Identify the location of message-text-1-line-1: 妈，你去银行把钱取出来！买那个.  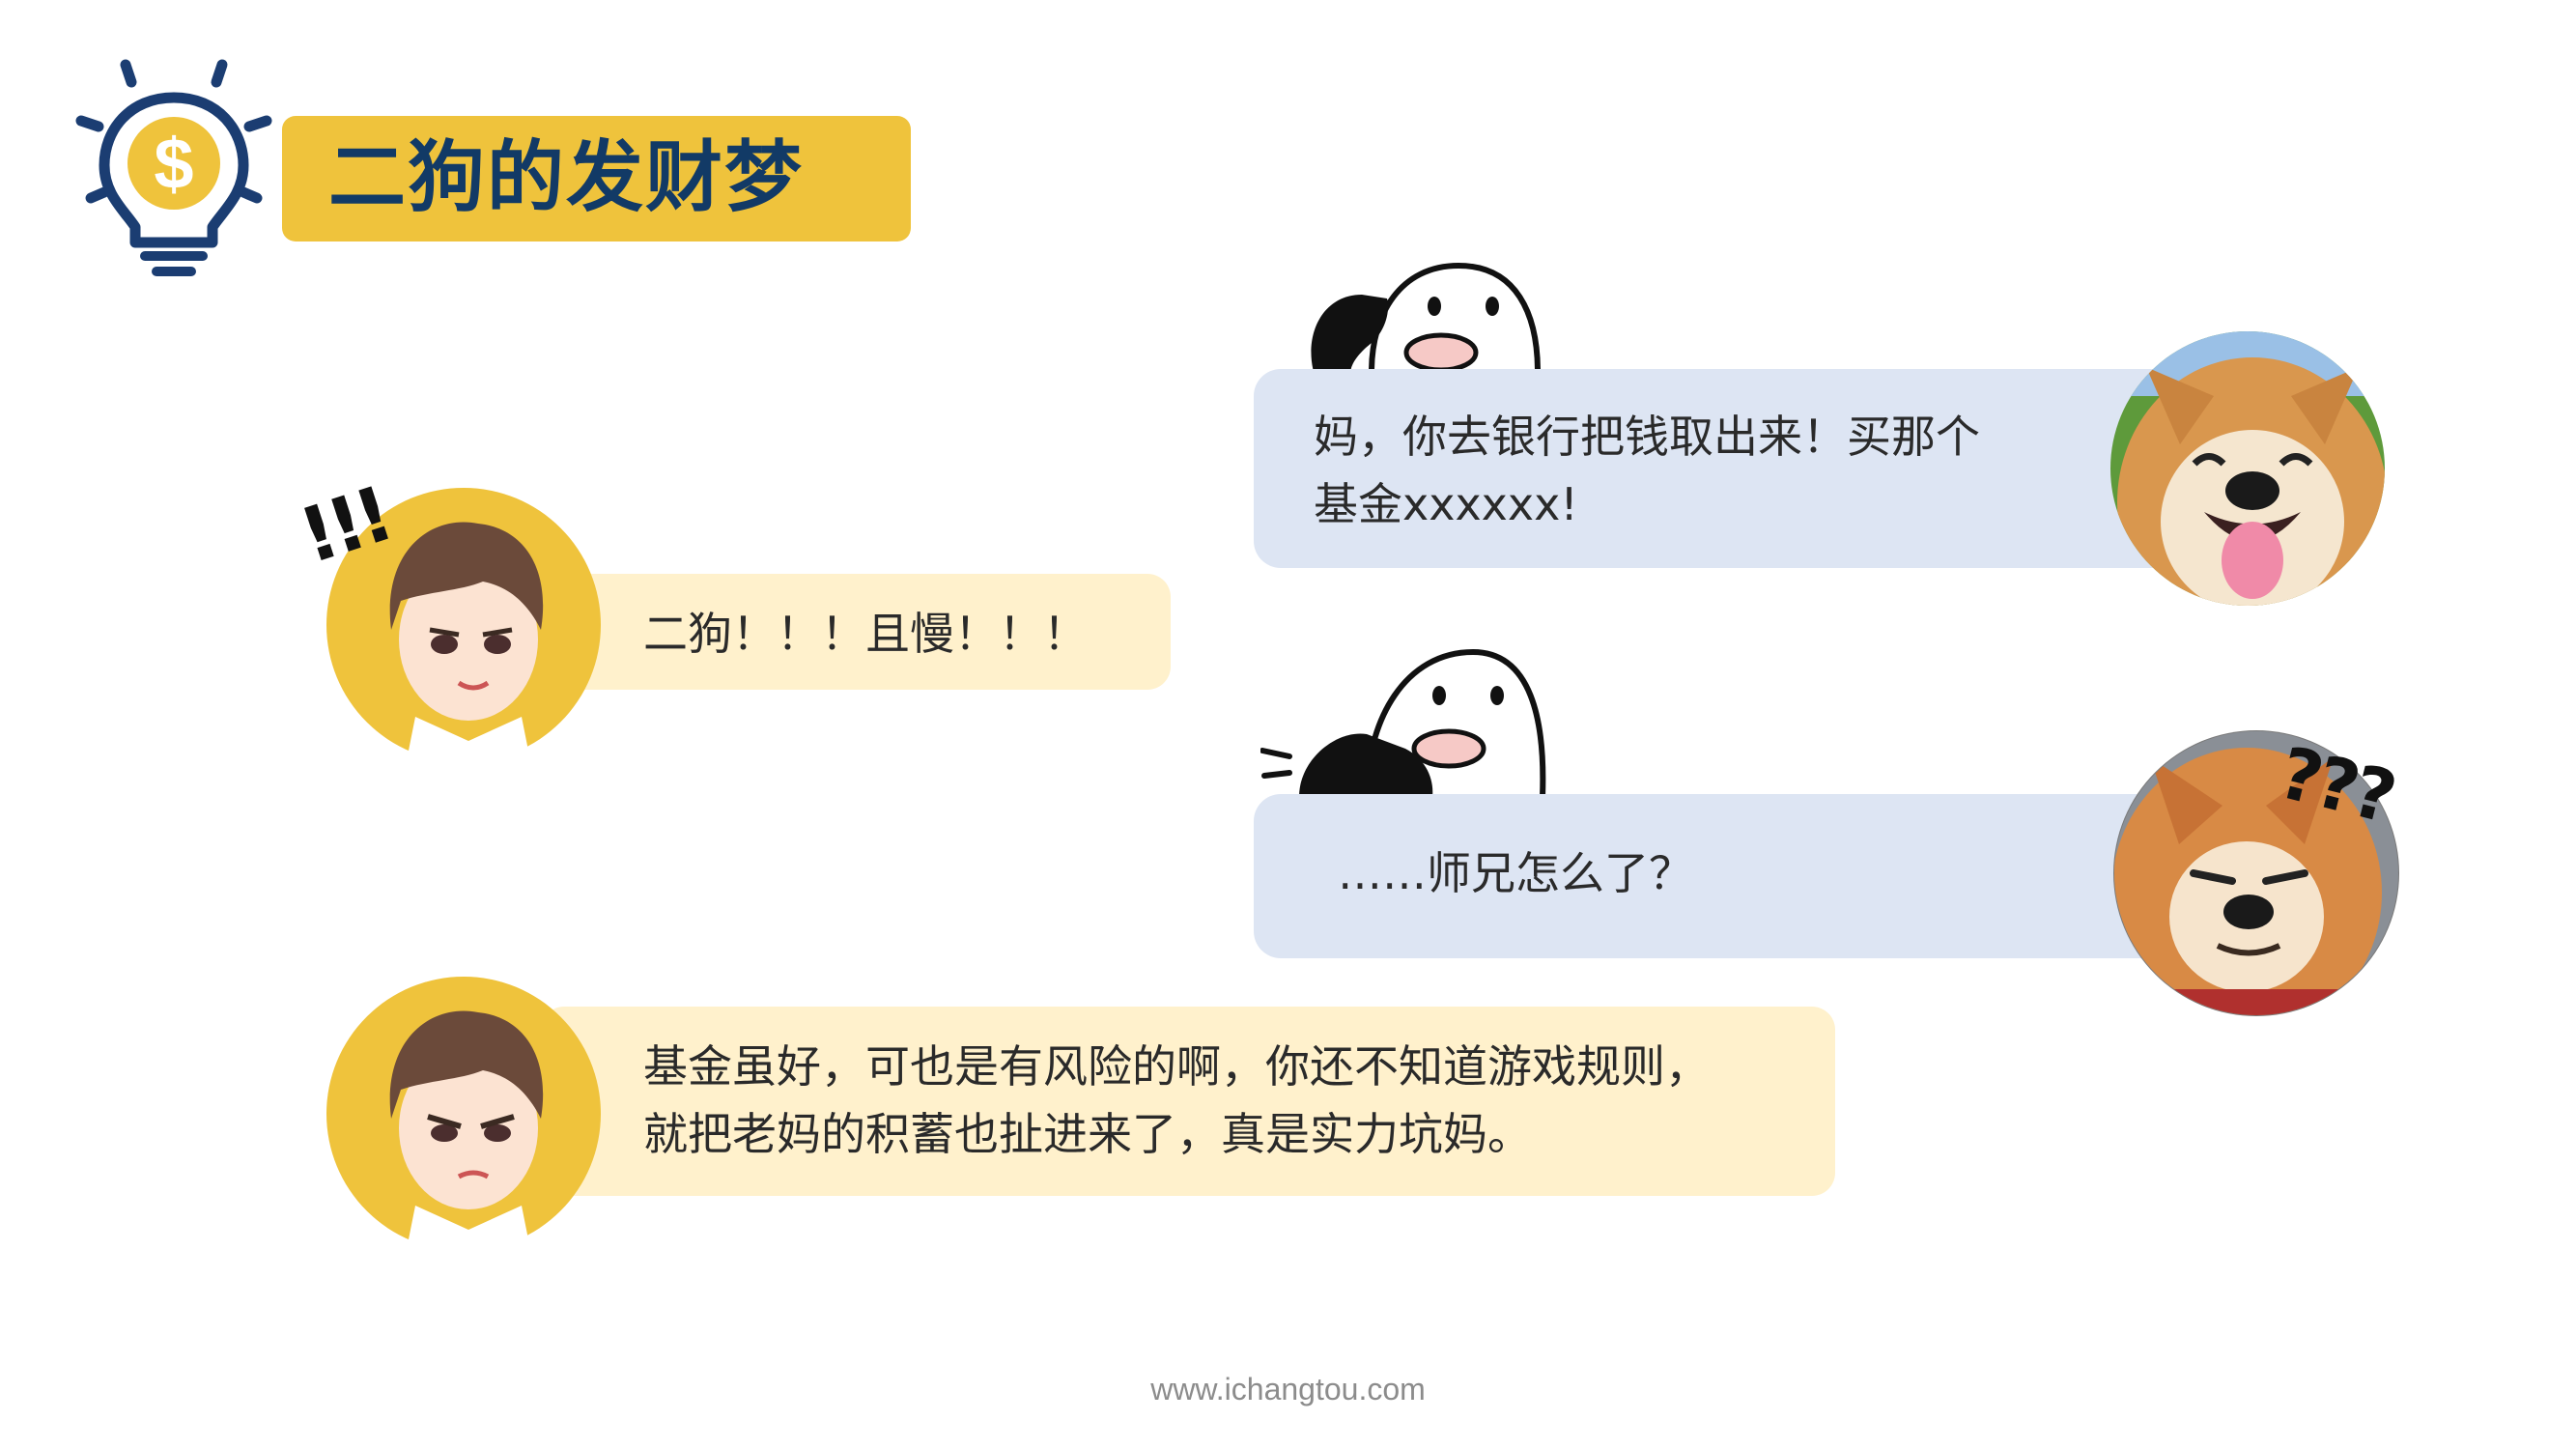
(1647, 437).